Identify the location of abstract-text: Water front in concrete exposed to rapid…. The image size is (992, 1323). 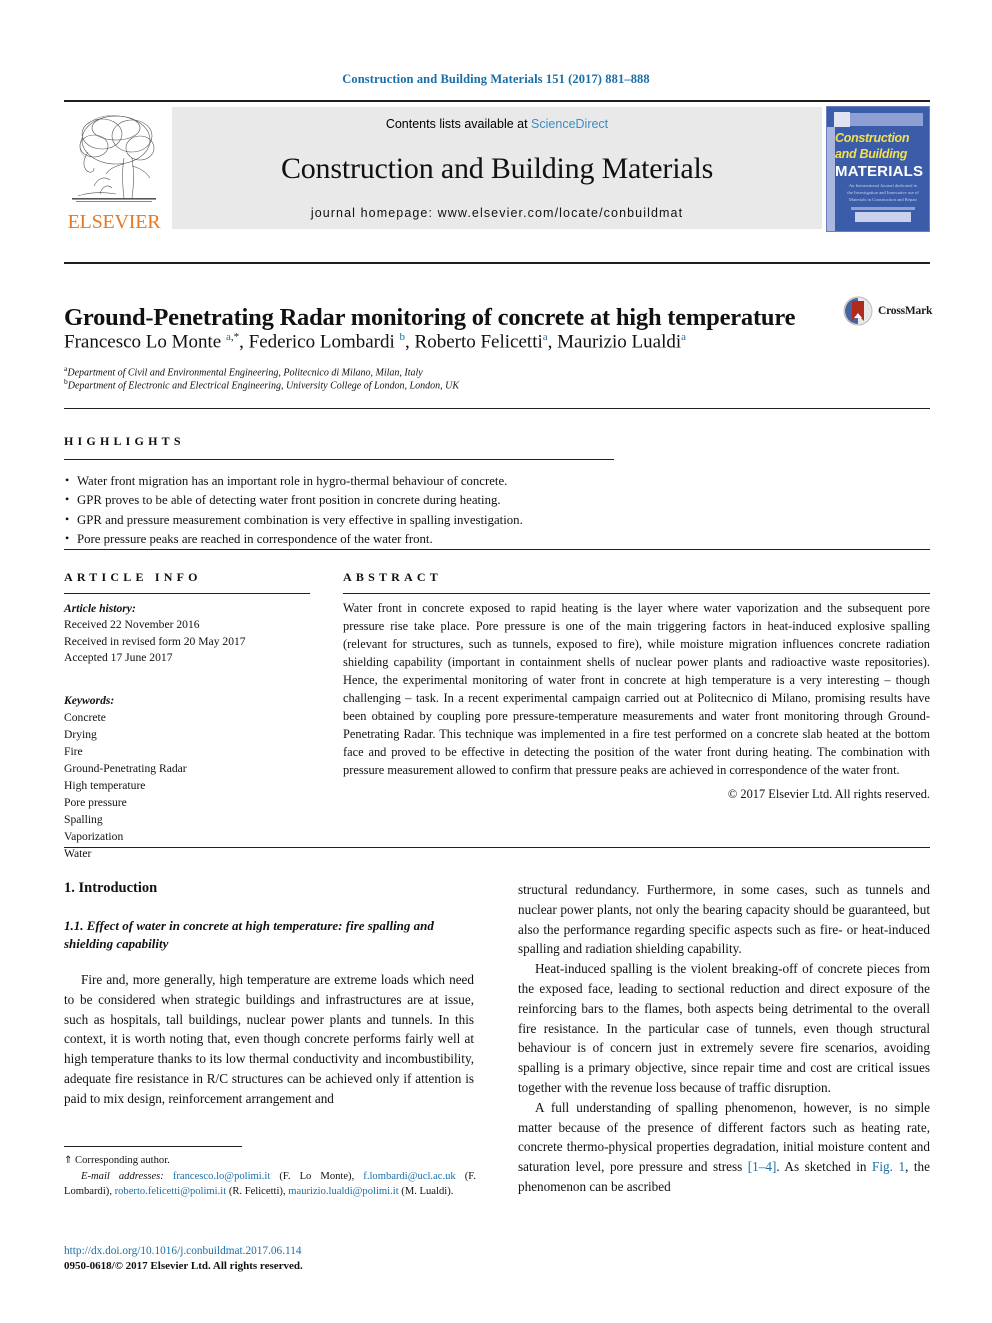
(636, 689).